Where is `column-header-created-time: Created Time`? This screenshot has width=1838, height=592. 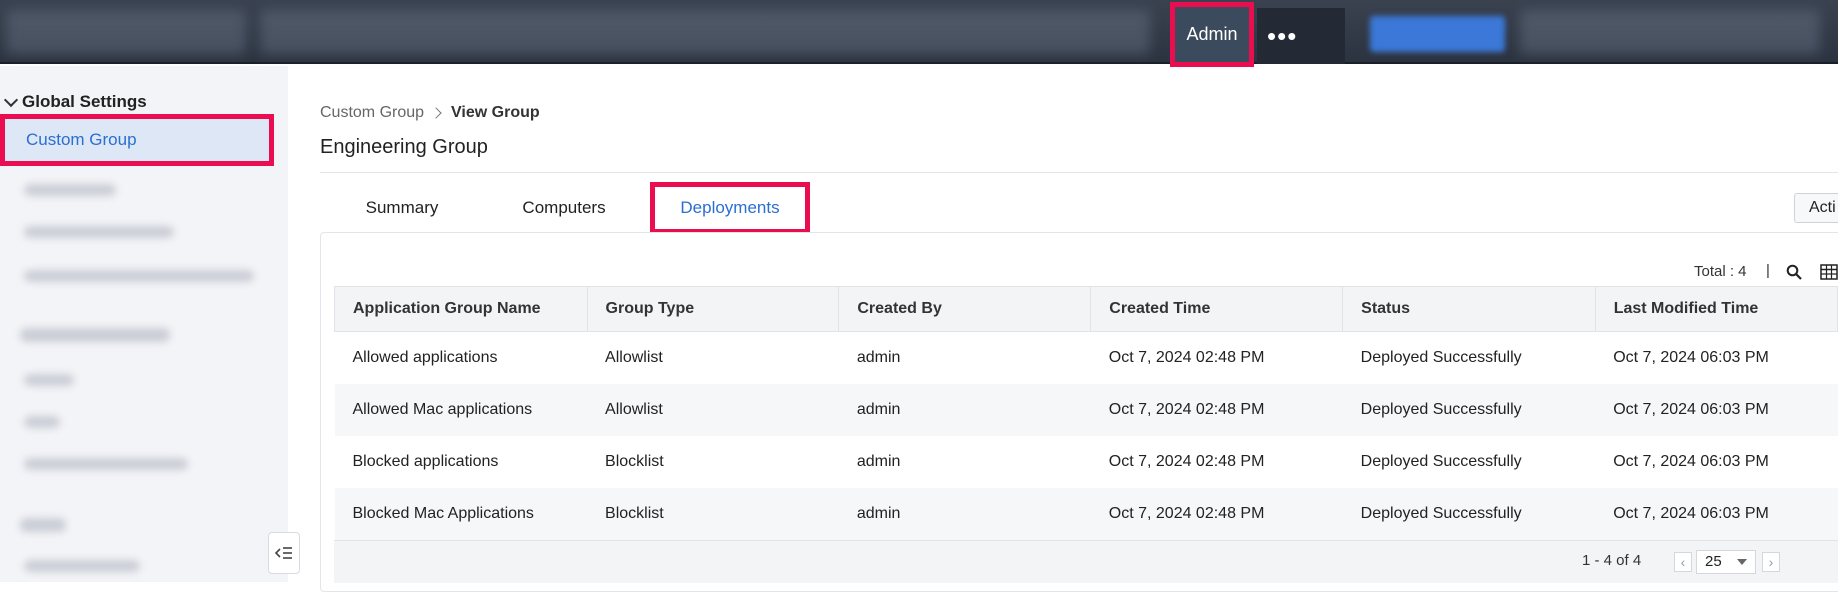
column-header-created-time: Created Time is located at coordinates (1217, 309).